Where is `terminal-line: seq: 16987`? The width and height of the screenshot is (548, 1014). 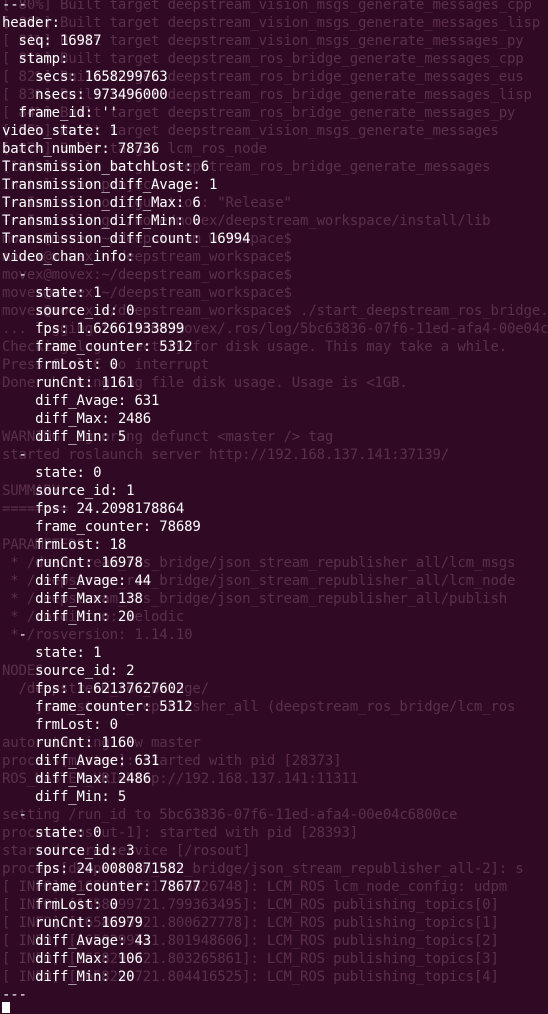 terminal-line: seq: 16987 is located at coordinates (52, 41).